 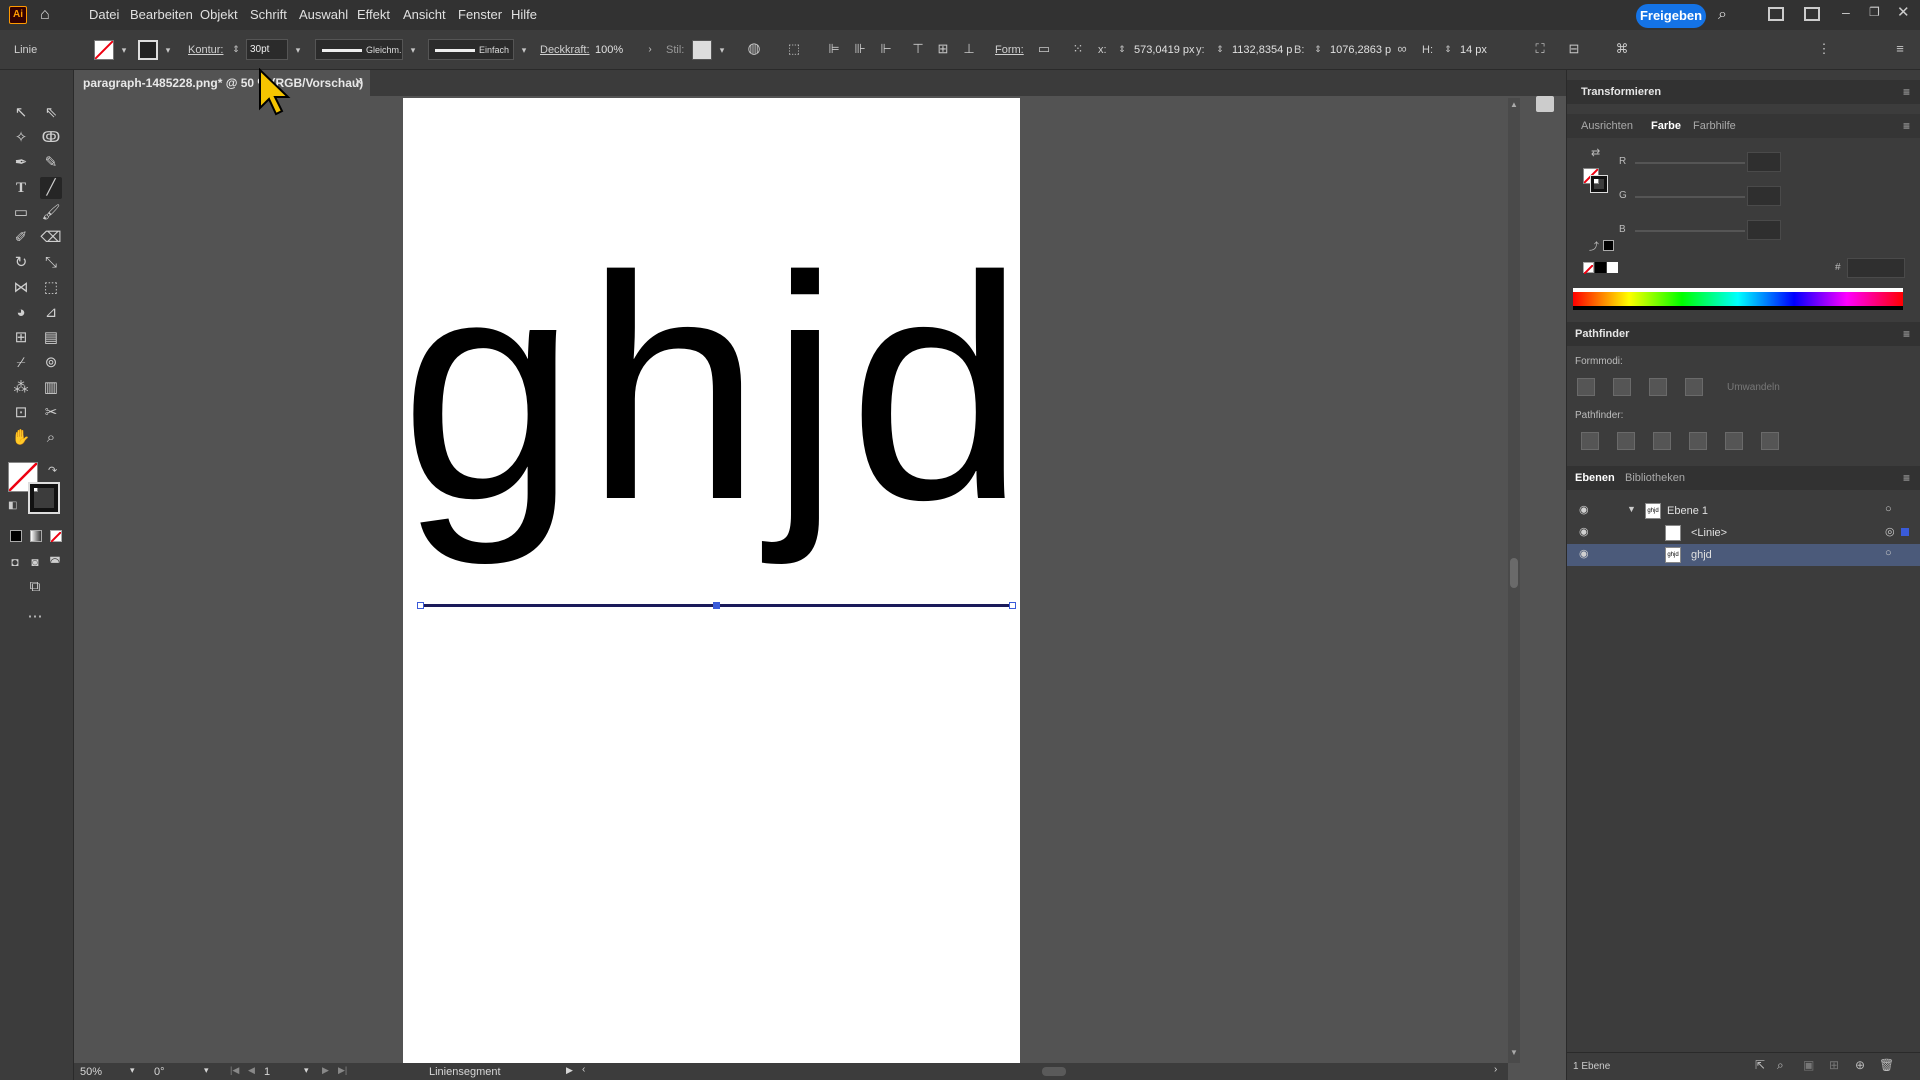 I want to click on layers-menu-icon: ≡, so click(x=1906, y=478).